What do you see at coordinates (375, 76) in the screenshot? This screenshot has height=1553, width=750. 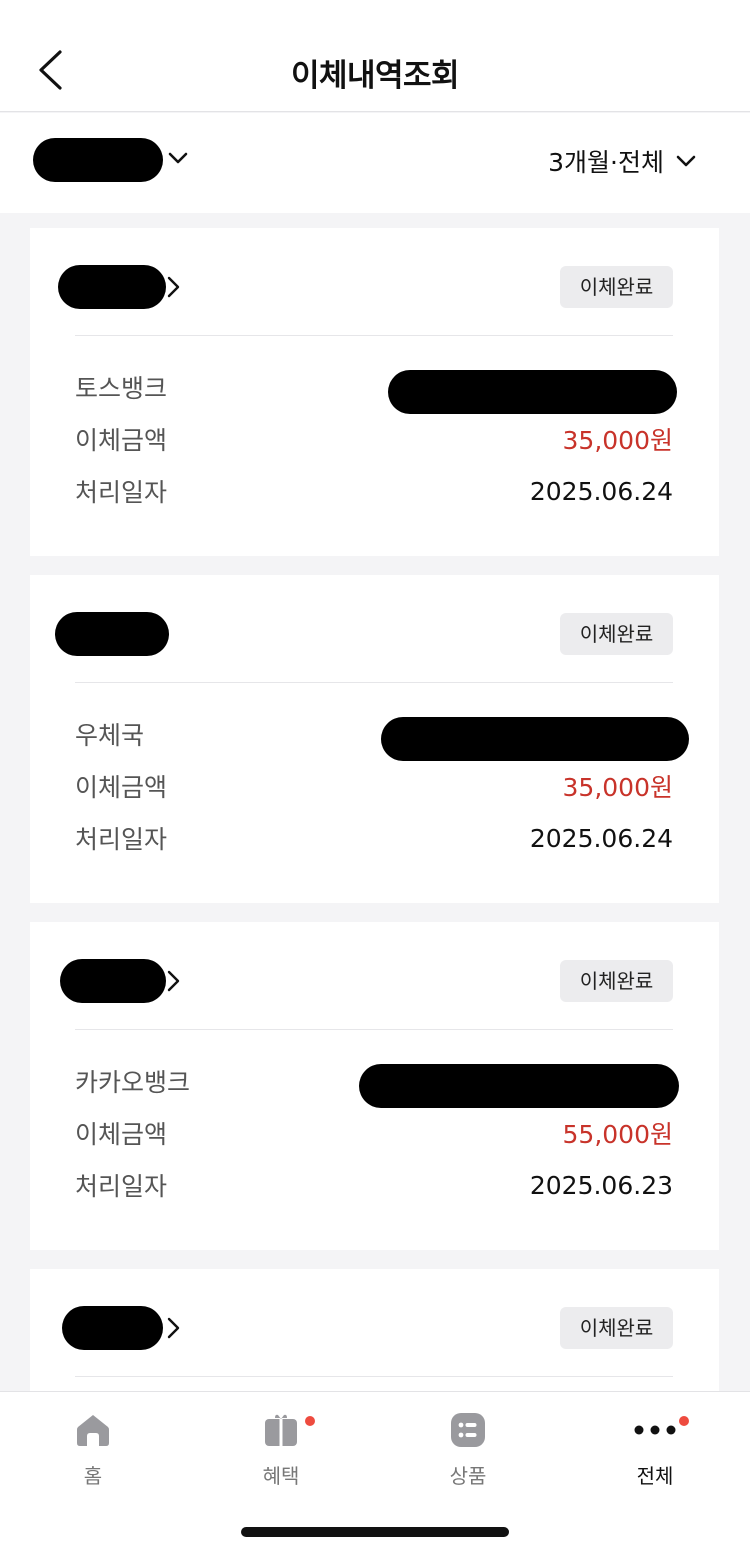 I see `page-title: 이체내역조회` at bounding box center [375, 76].